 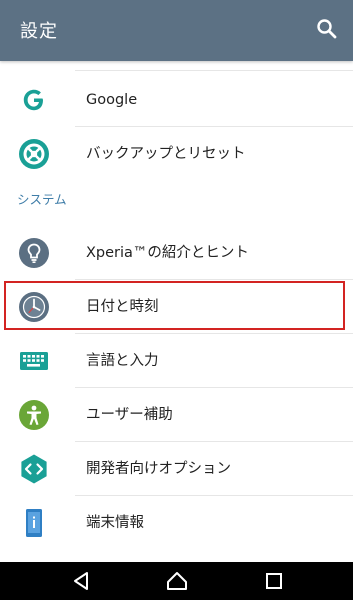 I want to click on lightbulb-icon, so click(x=34, y=253).